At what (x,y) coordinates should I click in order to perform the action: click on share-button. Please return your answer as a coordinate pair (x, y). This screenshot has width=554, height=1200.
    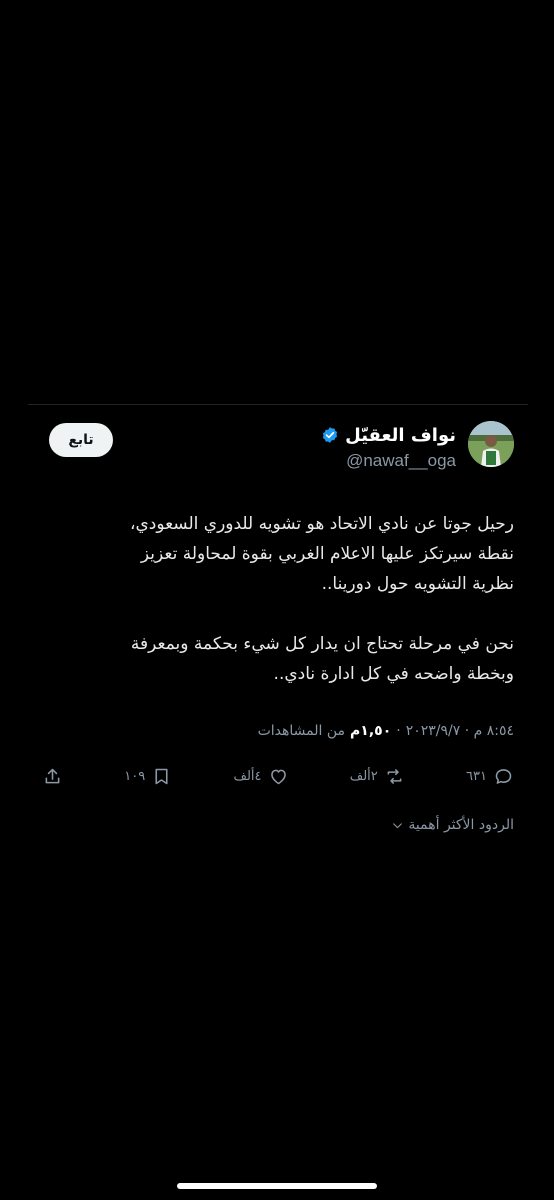
    Looking at the image, I should click on (52, 776).